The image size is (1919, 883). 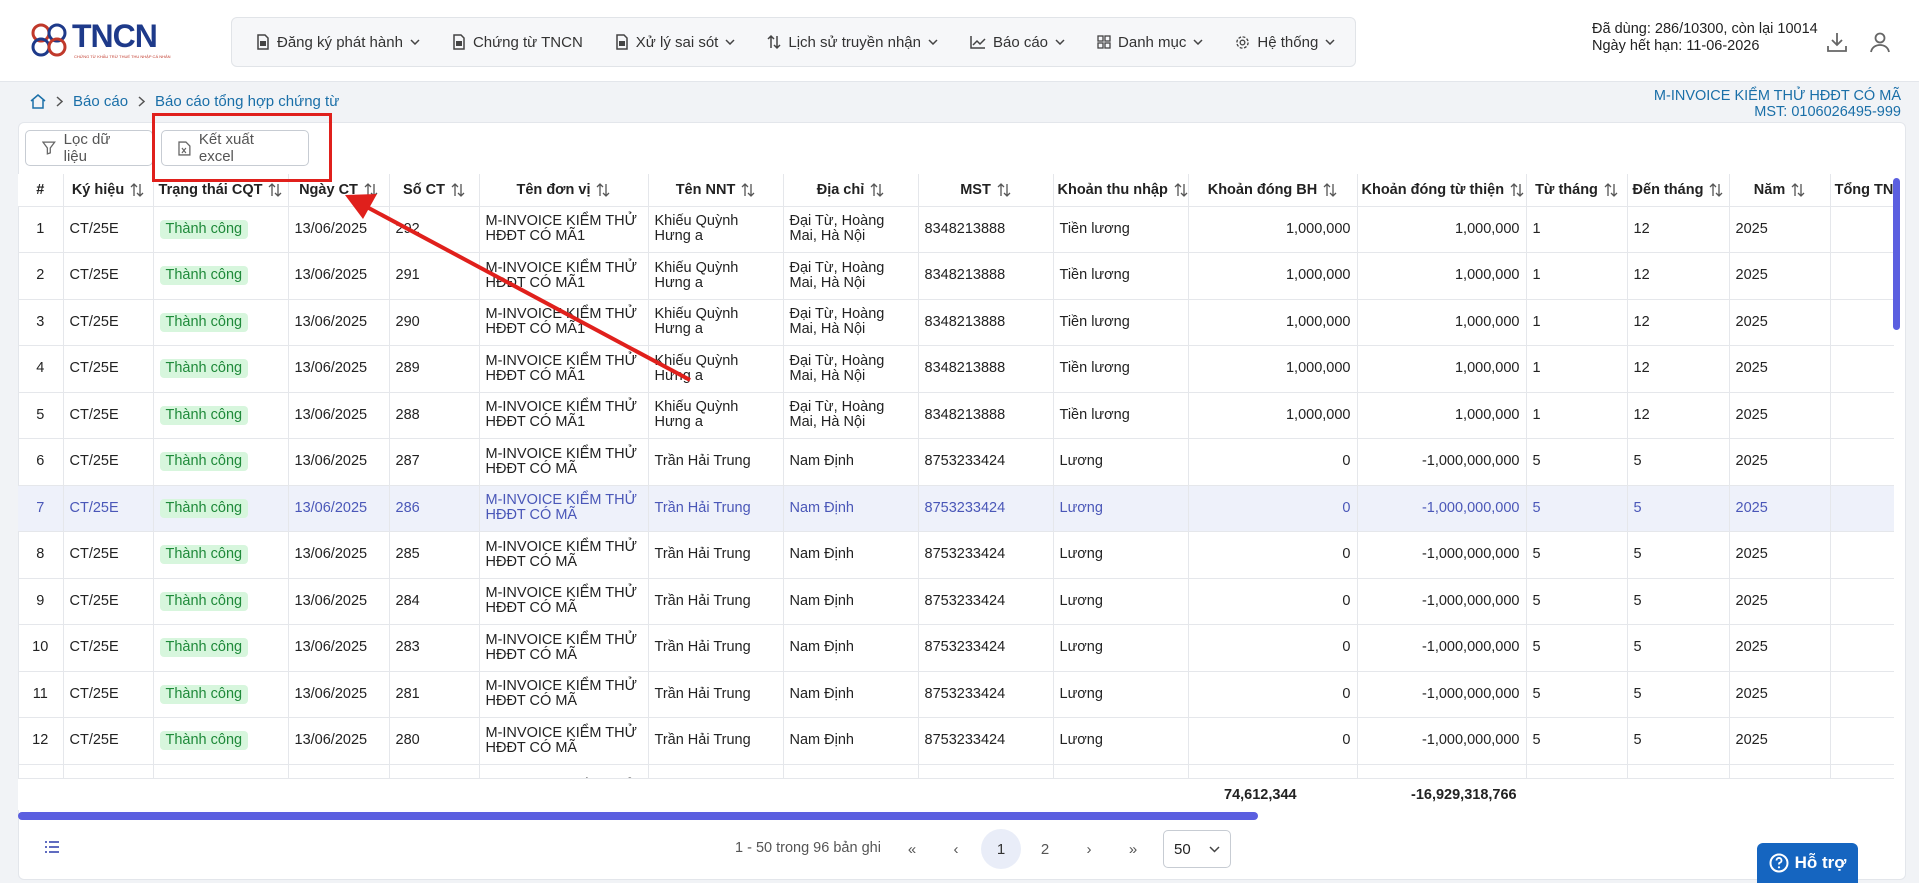 What do you see at coordinates (1260, 795) in the screenshot?
I see `total-bh: 74,612,344` at bounding box center [1260, 795].